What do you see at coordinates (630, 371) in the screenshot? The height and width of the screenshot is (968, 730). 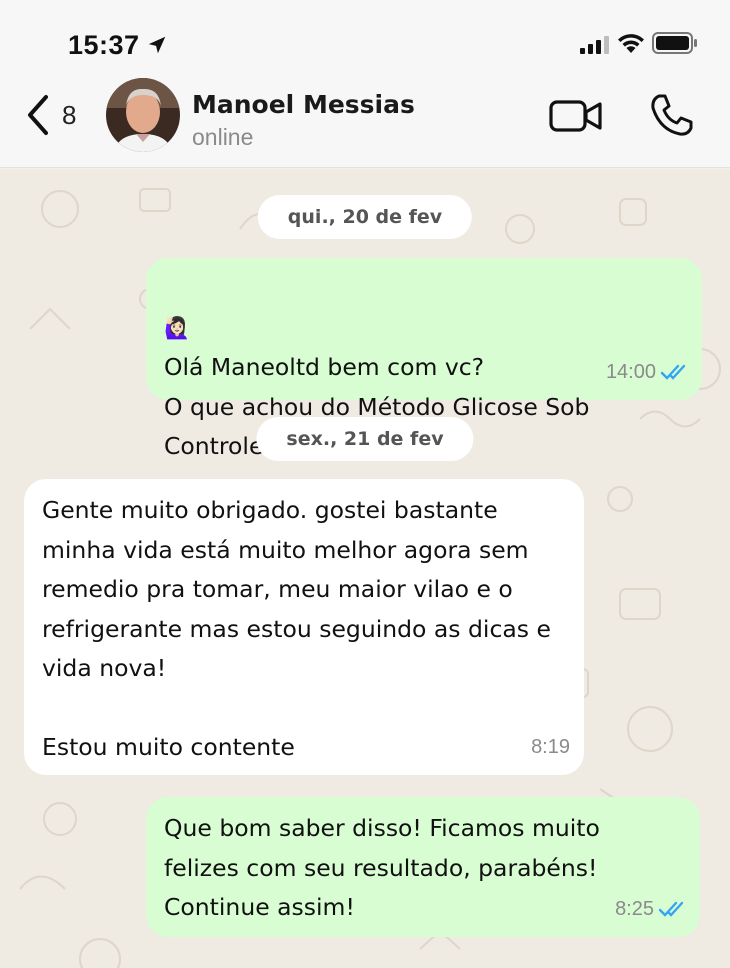 I see `message-time: 14:00` at bounding box center [630, 371].